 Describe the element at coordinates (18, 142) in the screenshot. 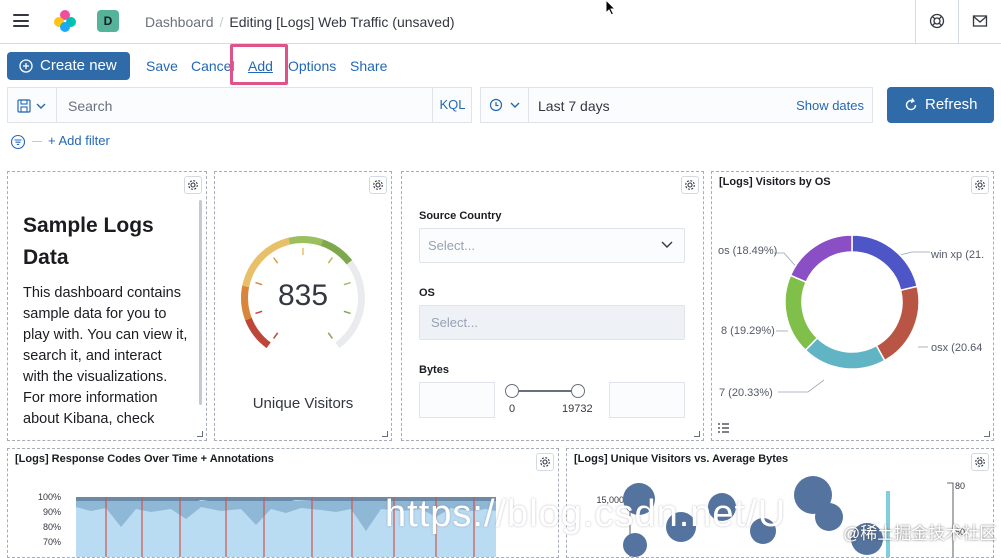

I see `filter-icon` at that location.